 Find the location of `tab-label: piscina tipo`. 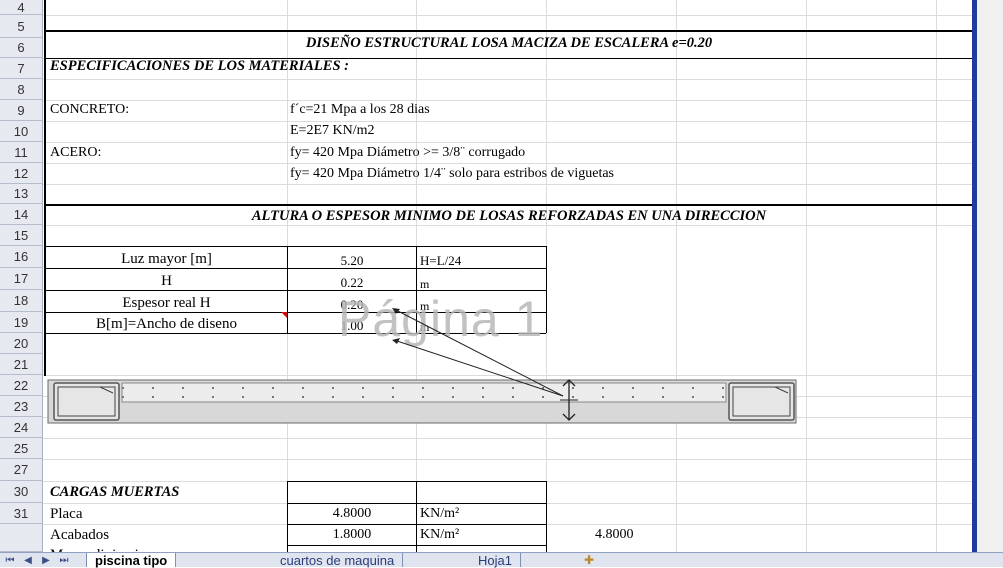

tab-label: piscina tipo is located at coordinates (131, 560).